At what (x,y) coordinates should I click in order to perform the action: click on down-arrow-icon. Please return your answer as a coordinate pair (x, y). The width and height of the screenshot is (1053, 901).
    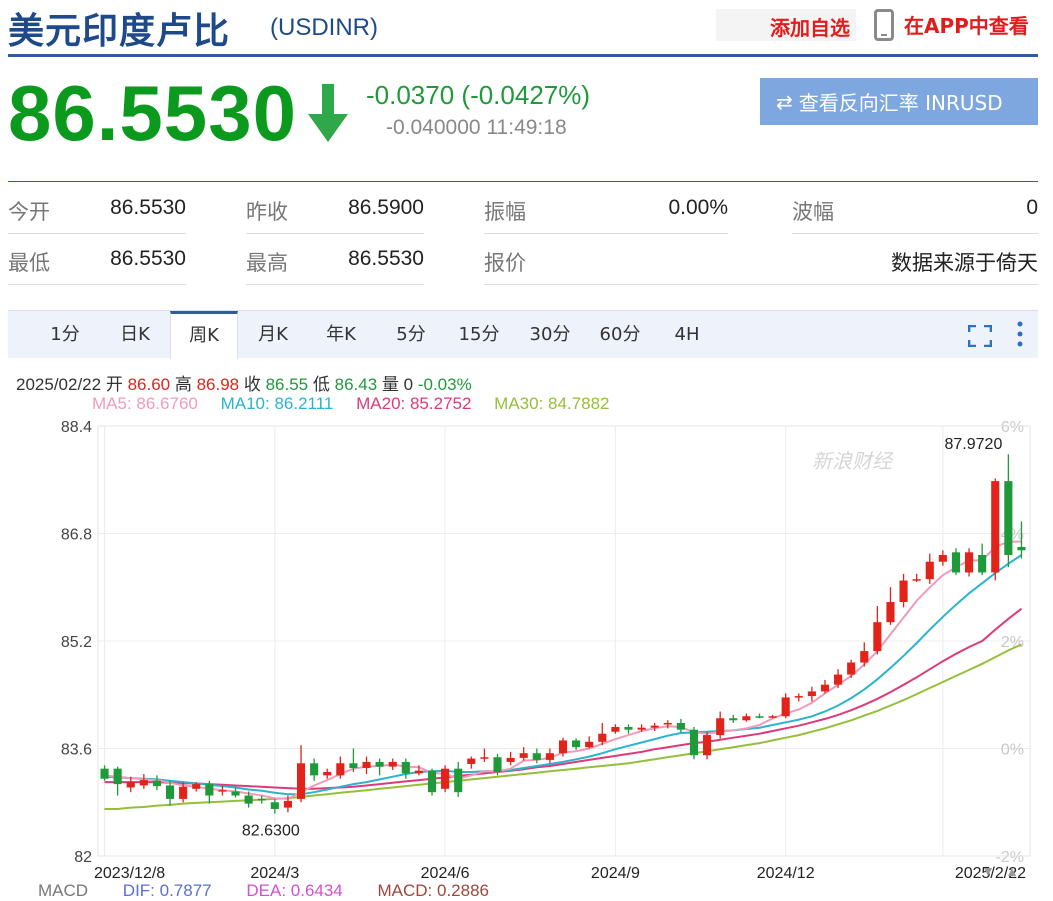
    Looking at the image, I should click on (328, 113).